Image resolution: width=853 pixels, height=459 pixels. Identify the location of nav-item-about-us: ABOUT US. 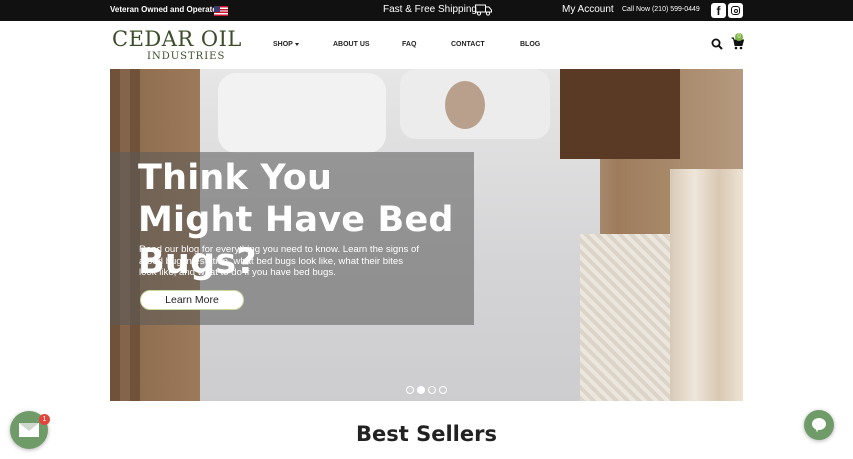
(351, 44).